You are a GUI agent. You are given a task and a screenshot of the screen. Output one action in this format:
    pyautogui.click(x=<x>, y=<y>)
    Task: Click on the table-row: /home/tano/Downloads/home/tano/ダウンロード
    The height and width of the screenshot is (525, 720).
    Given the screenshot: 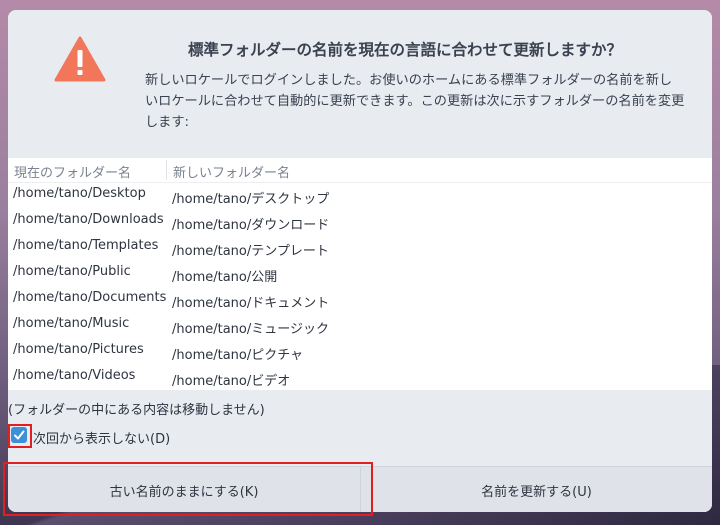 What is the action you would take?
    pyautogui.click(x=360, y=223)
    